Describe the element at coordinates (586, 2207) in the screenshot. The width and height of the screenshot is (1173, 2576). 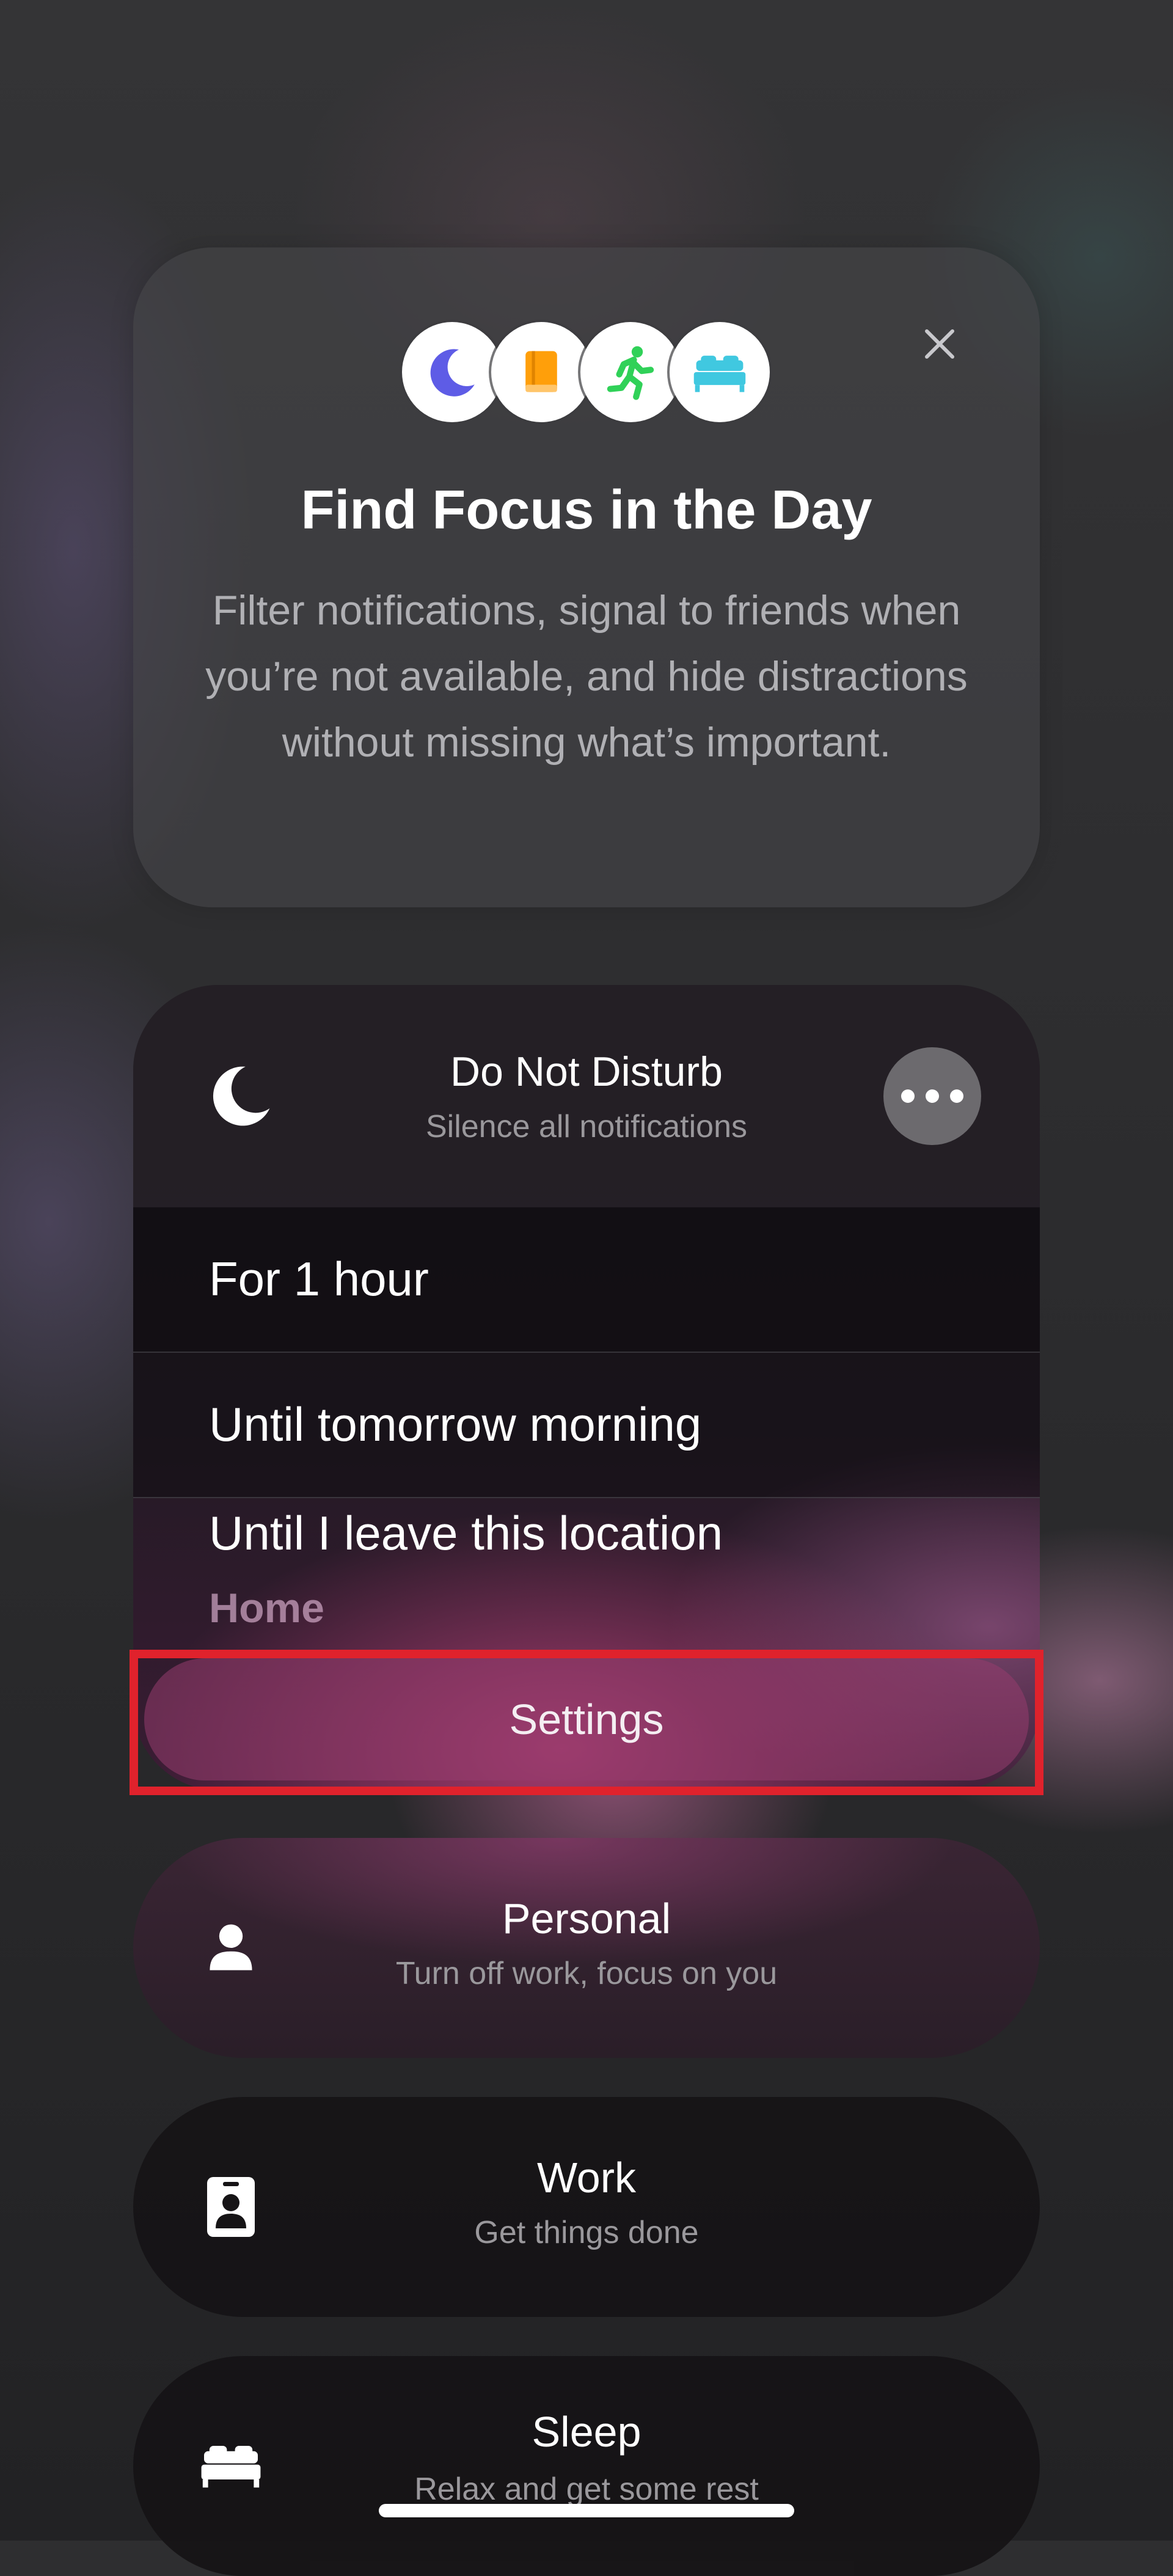
I see `focus-mode-work: Work Get things done` at that location.